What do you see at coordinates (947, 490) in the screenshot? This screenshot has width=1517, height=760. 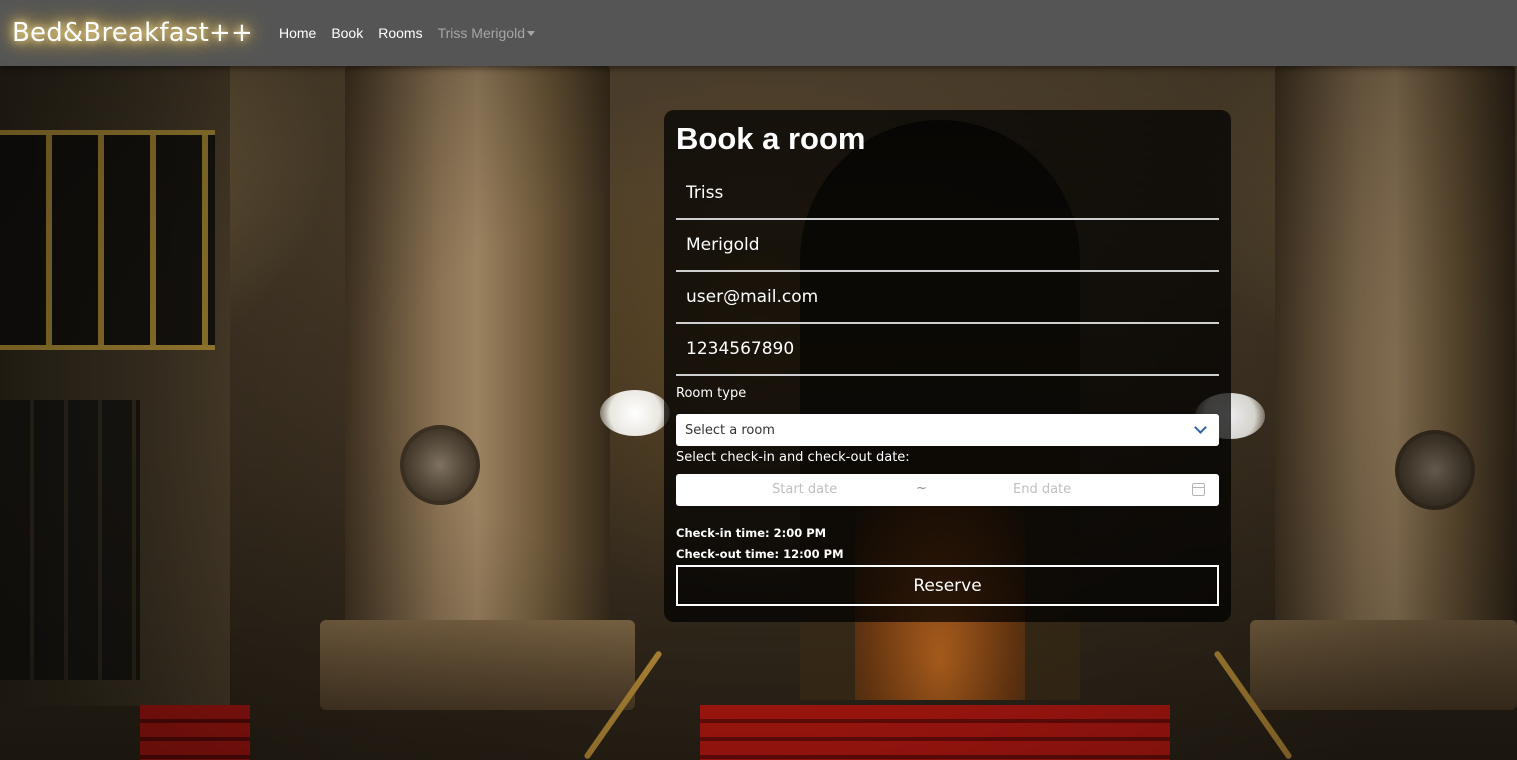 I see `date-range-picker: Start date ~ End date` at bounding box center [947, 490].